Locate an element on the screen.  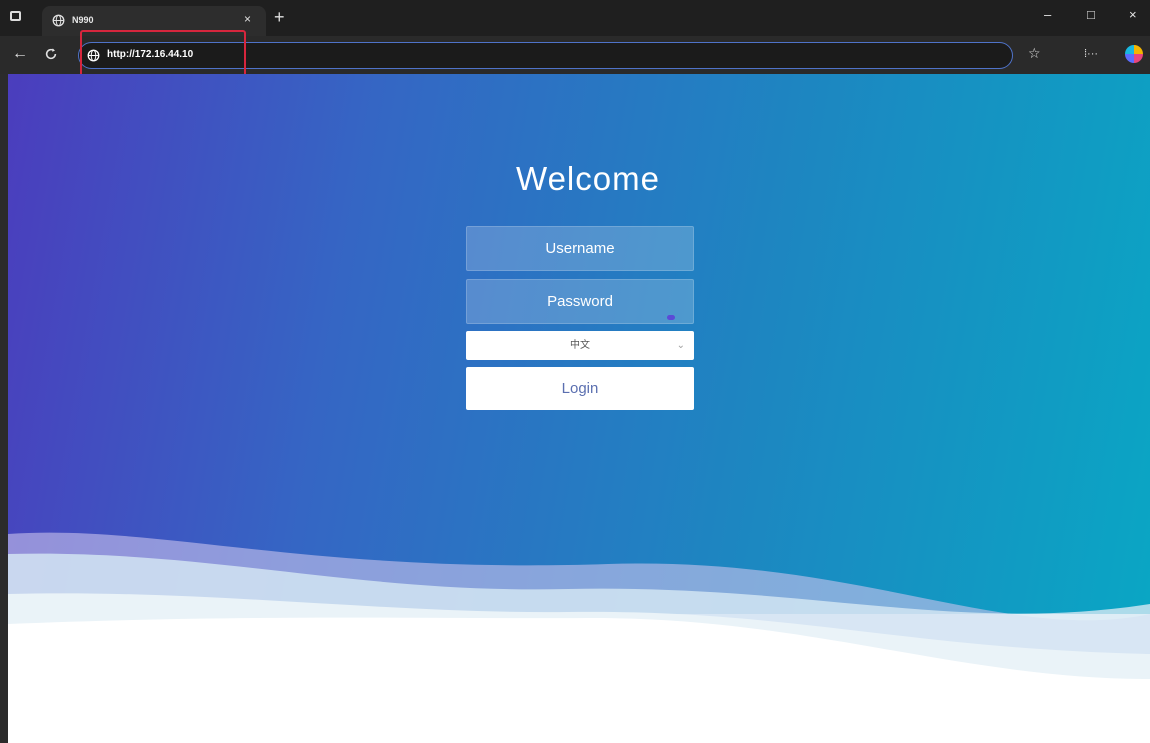
password-placeholder: Password is located at coordinates (580, 301).